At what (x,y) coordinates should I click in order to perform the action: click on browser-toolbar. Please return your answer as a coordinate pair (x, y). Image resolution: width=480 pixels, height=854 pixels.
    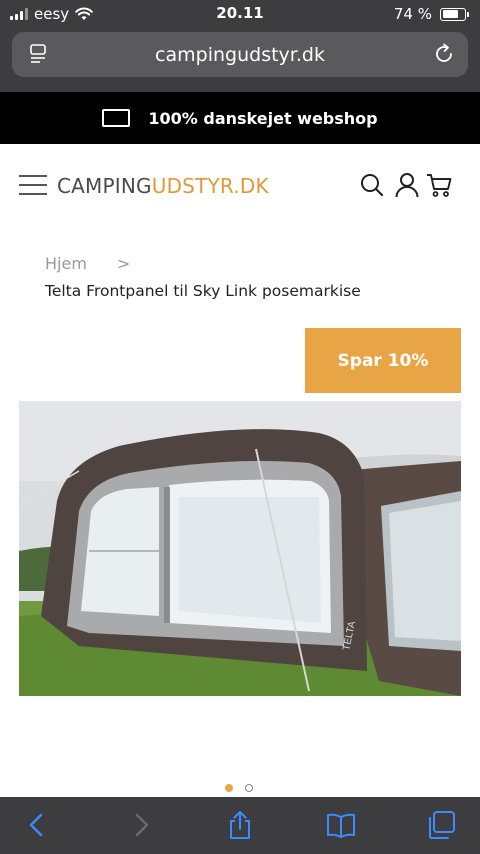
    Looking at the image, I should click on (240, 825).